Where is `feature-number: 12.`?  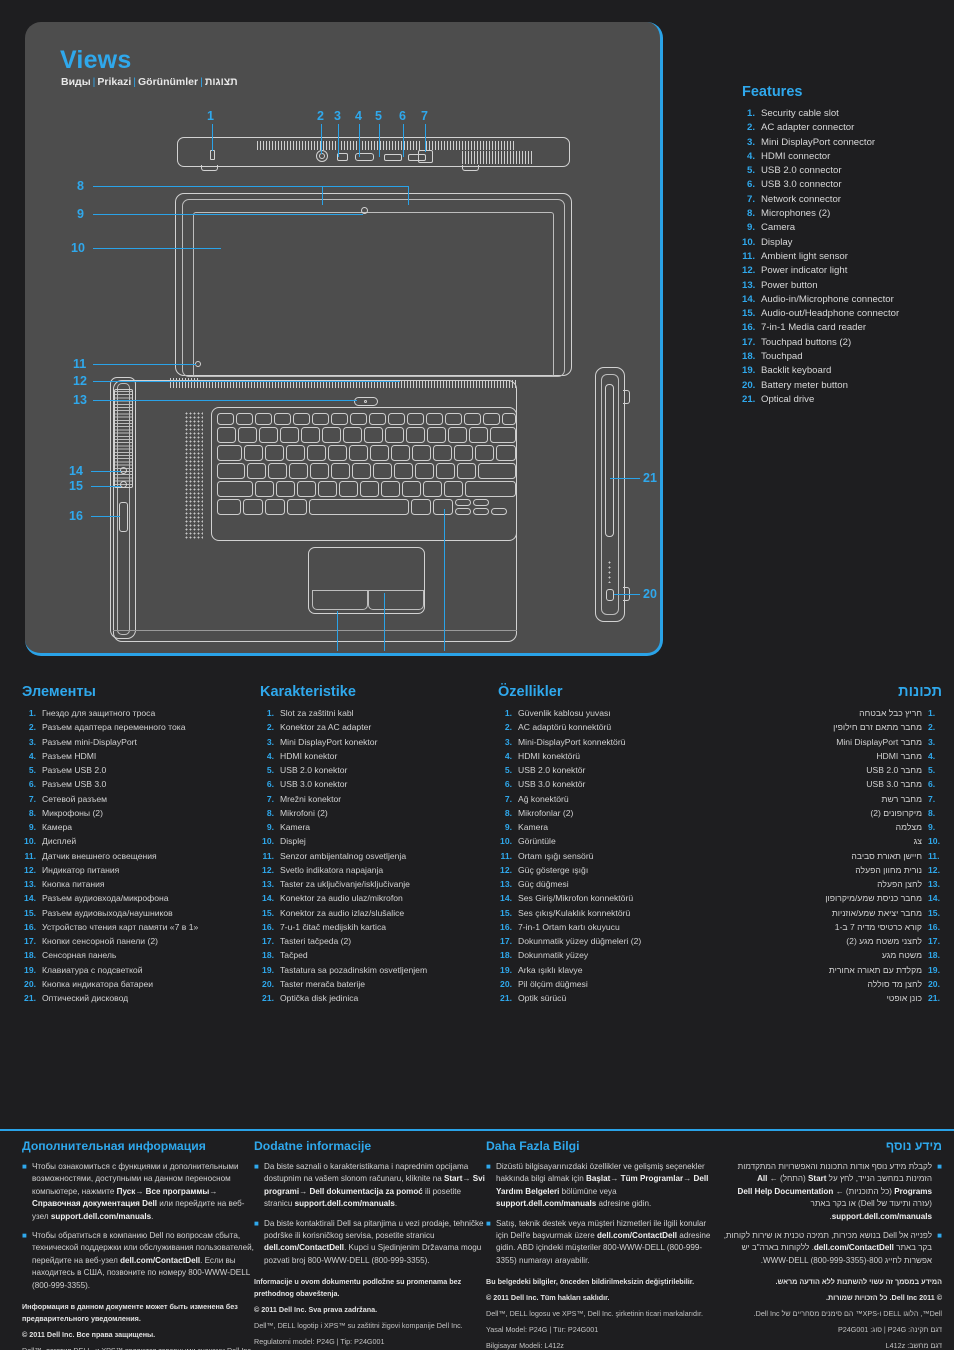 feature-number: 12. is located at coordinates (749, 271).